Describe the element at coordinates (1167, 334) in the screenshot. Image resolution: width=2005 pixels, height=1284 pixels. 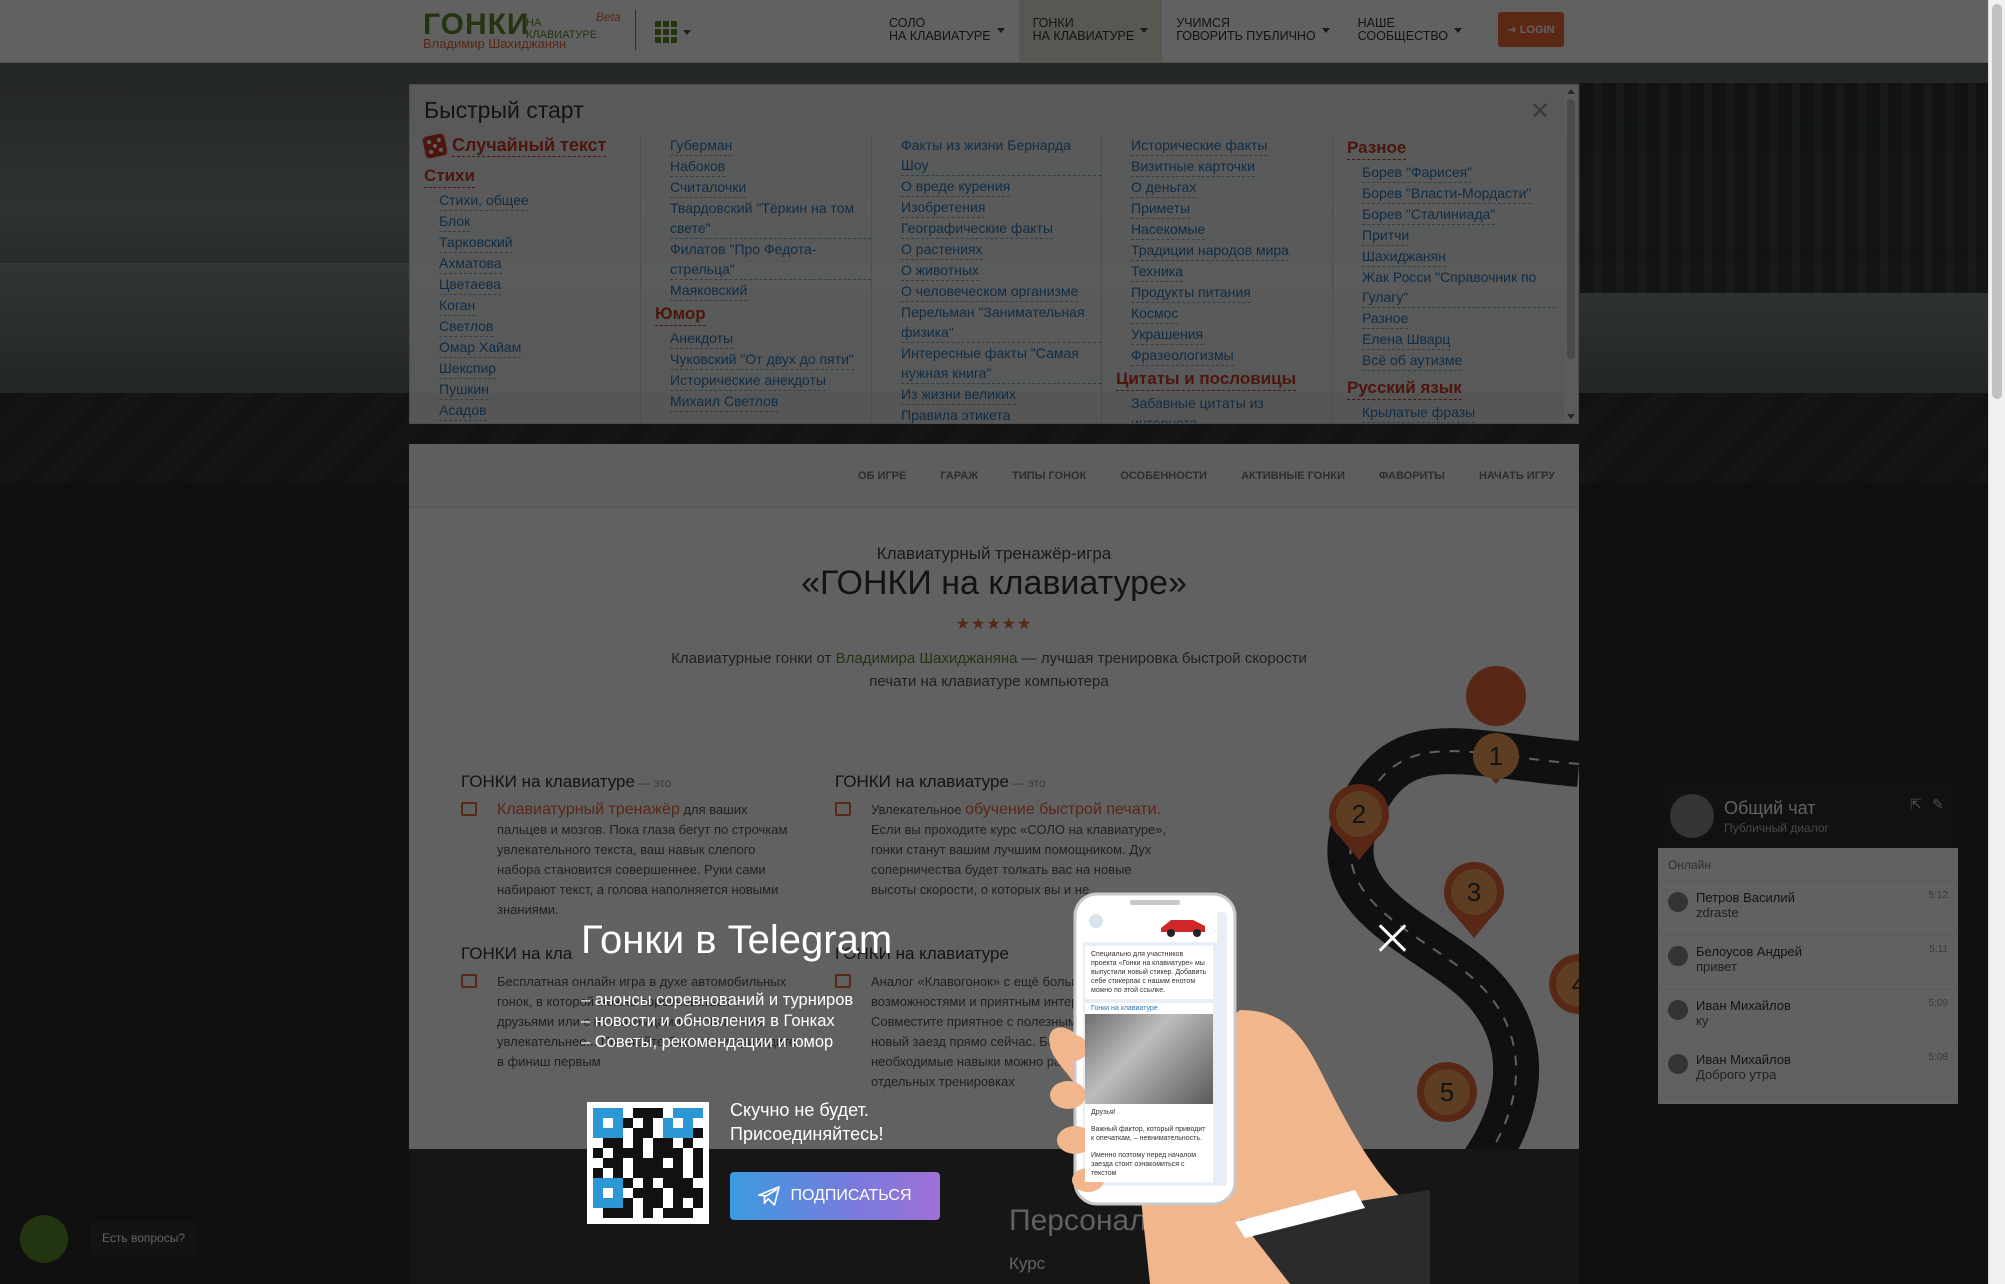
I see `qs-link: Украшения` at that location.